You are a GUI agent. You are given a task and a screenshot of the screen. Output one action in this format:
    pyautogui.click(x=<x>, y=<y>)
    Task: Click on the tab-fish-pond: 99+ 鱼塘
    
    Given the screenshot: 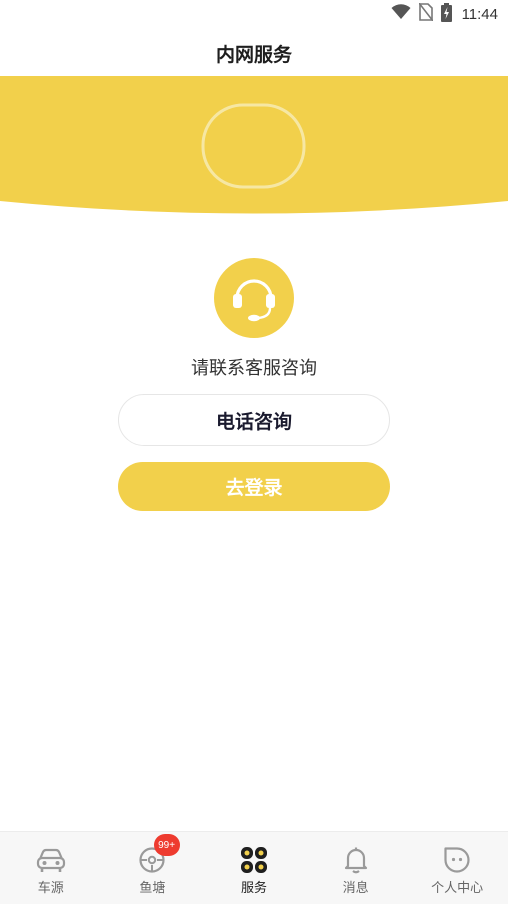 What is the action you would take?
    pyautogui.click(x=153, y=868)
    